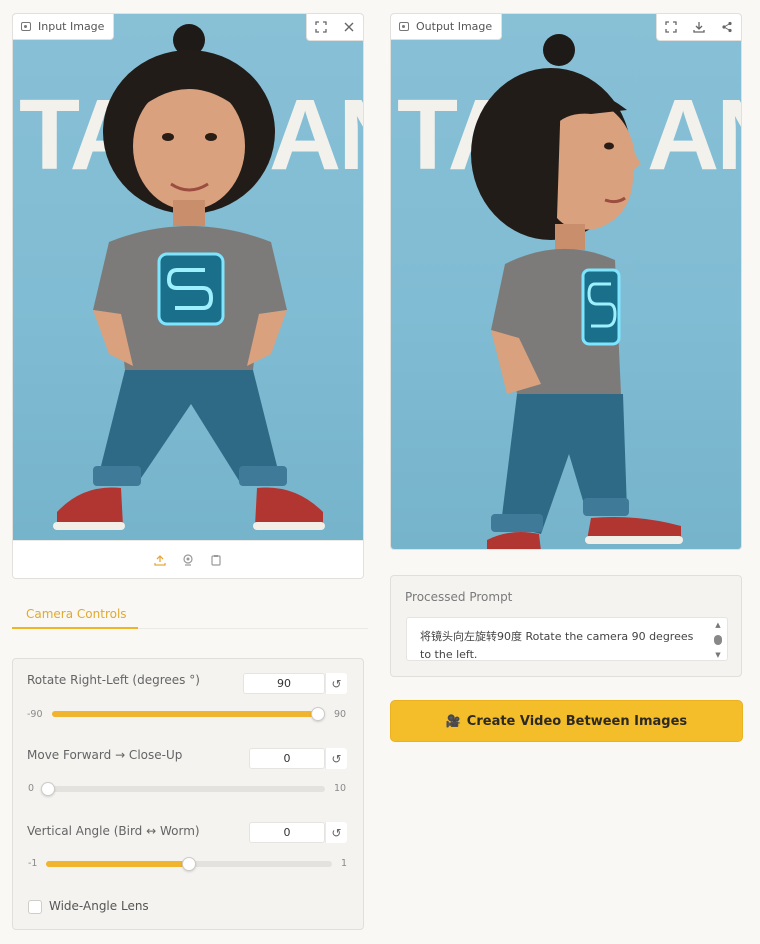  Describe the element at coordinates (336, 683) in the screenshot. I see `rotate-reset-button: ↺` at that location.